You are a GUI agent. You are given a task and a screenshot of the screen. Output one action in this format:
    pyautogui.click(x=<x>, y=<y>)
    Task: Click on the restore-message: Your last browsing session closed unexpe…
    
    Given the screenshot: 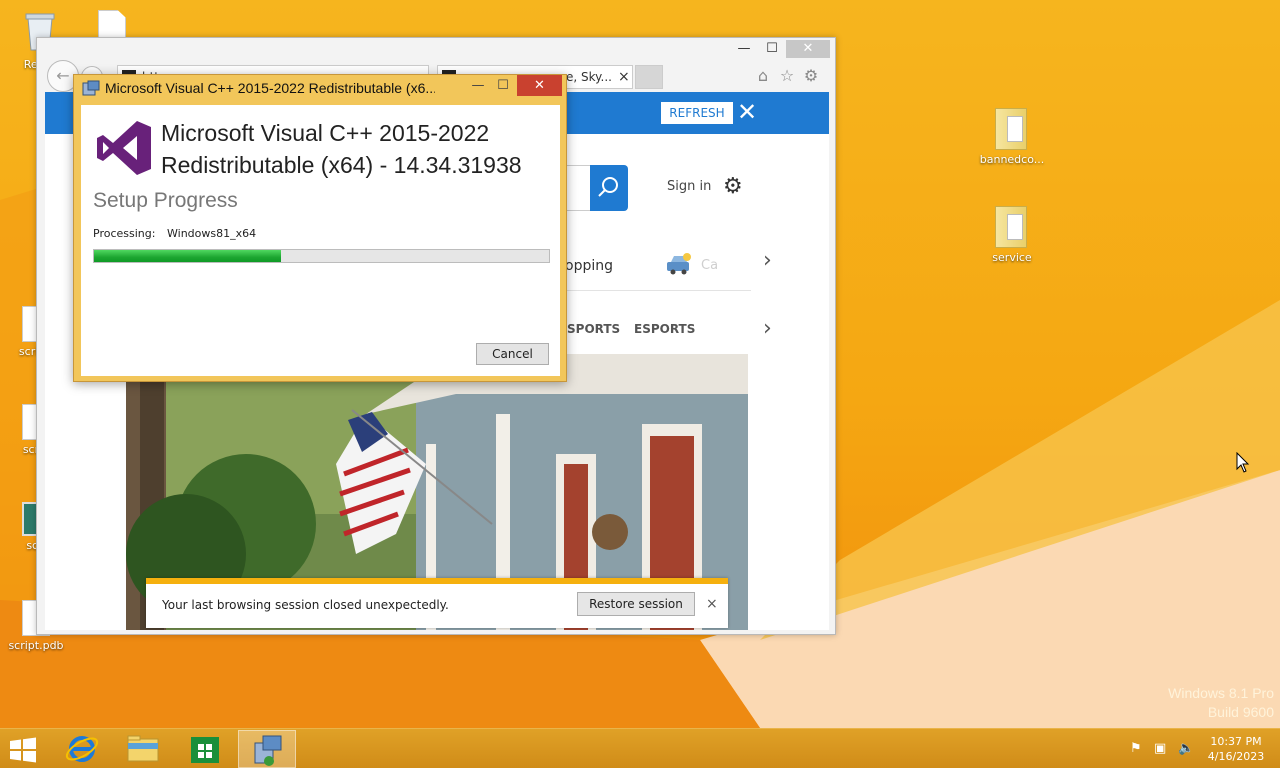 What is the action you would take?
    pyautogui.click(x=305, y=605)
    